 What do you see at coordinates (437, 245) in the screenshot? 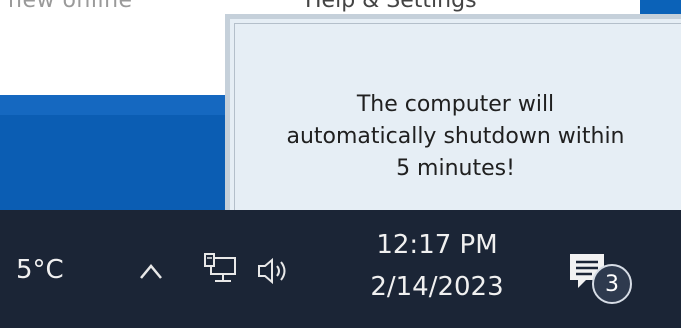
I see `clock-time: 12:17 PM` at bounding box center [437, 245].